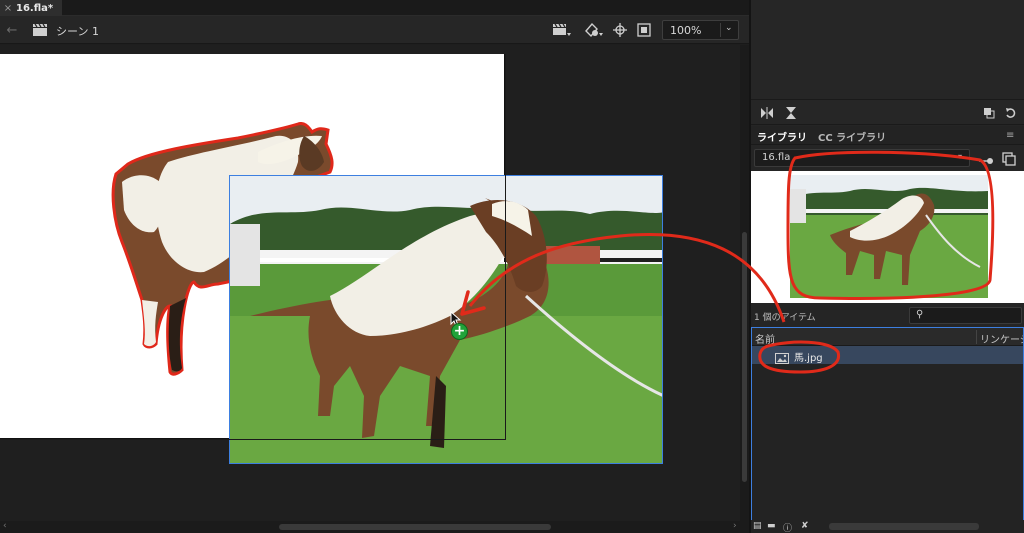 The height and width of the screenshot is (533, 1024). Describe the element at coordinates (862, 158) in the screenshot. I see `library-document-select: 16.fla ▾` at that location.